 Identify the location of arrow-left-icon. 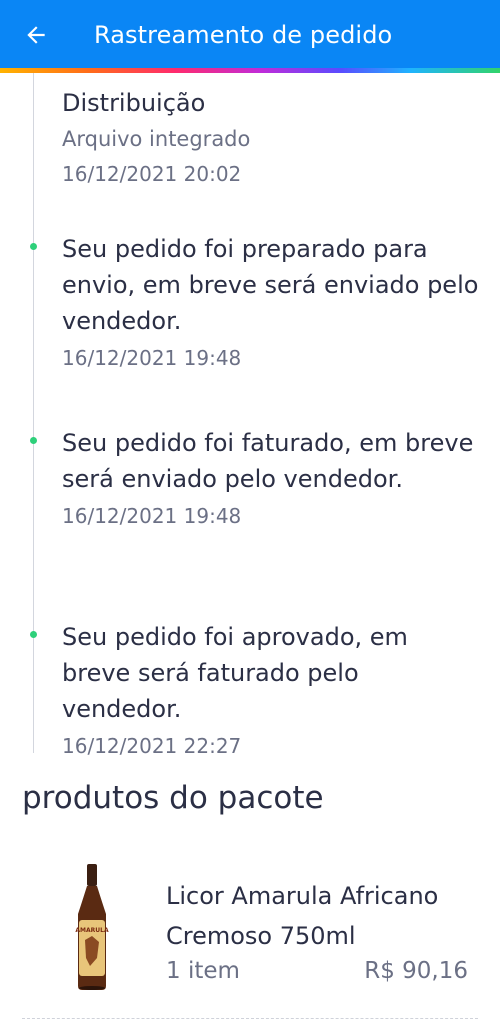
(36, 35).